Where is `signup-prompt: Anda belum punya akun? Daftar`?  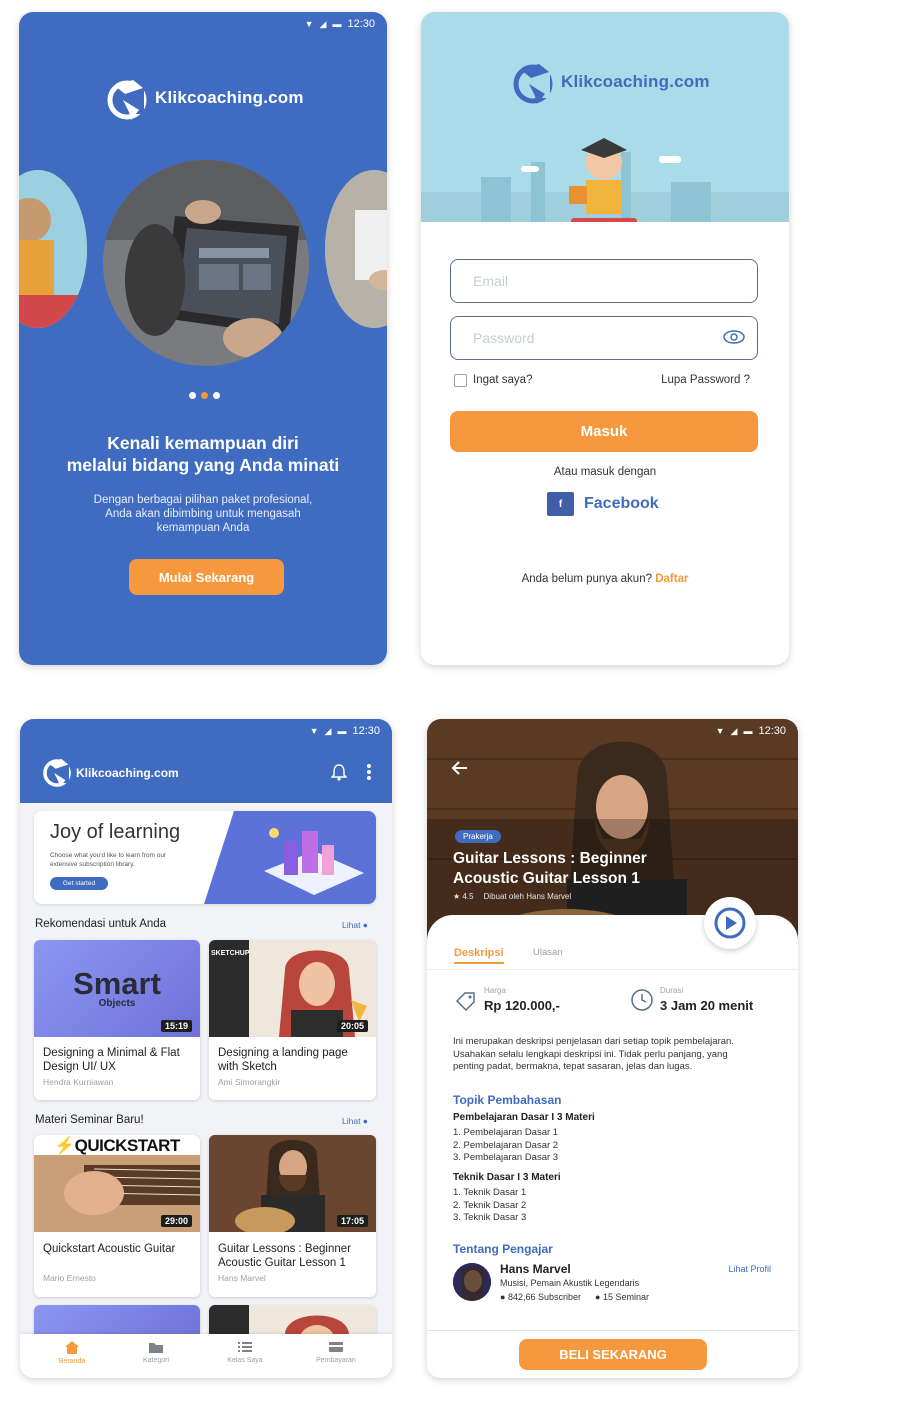 signup-prompt: Anda belum punya akun? Daftar is located at coordinates (605, 579).